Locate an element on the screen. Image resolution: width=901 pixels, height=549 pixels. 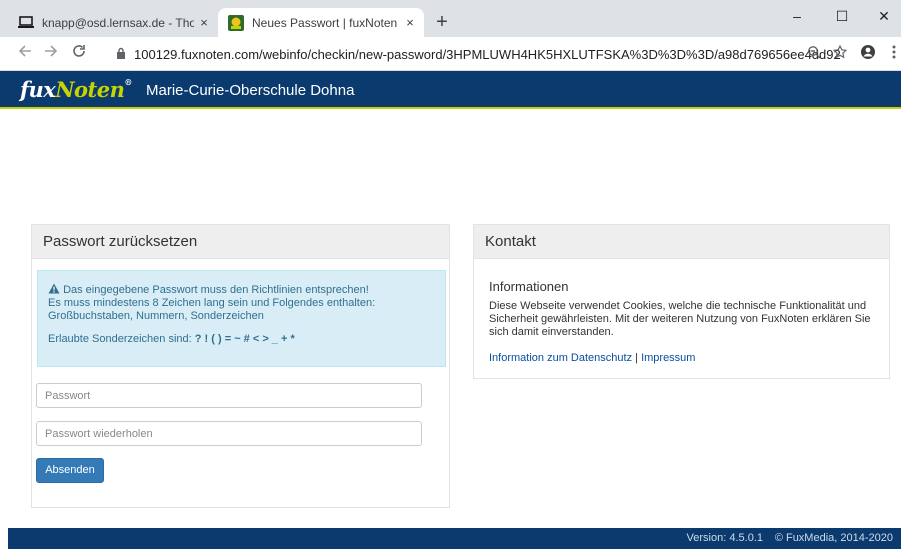
imprint-link: Impressum is located at coordinates (668, 358).